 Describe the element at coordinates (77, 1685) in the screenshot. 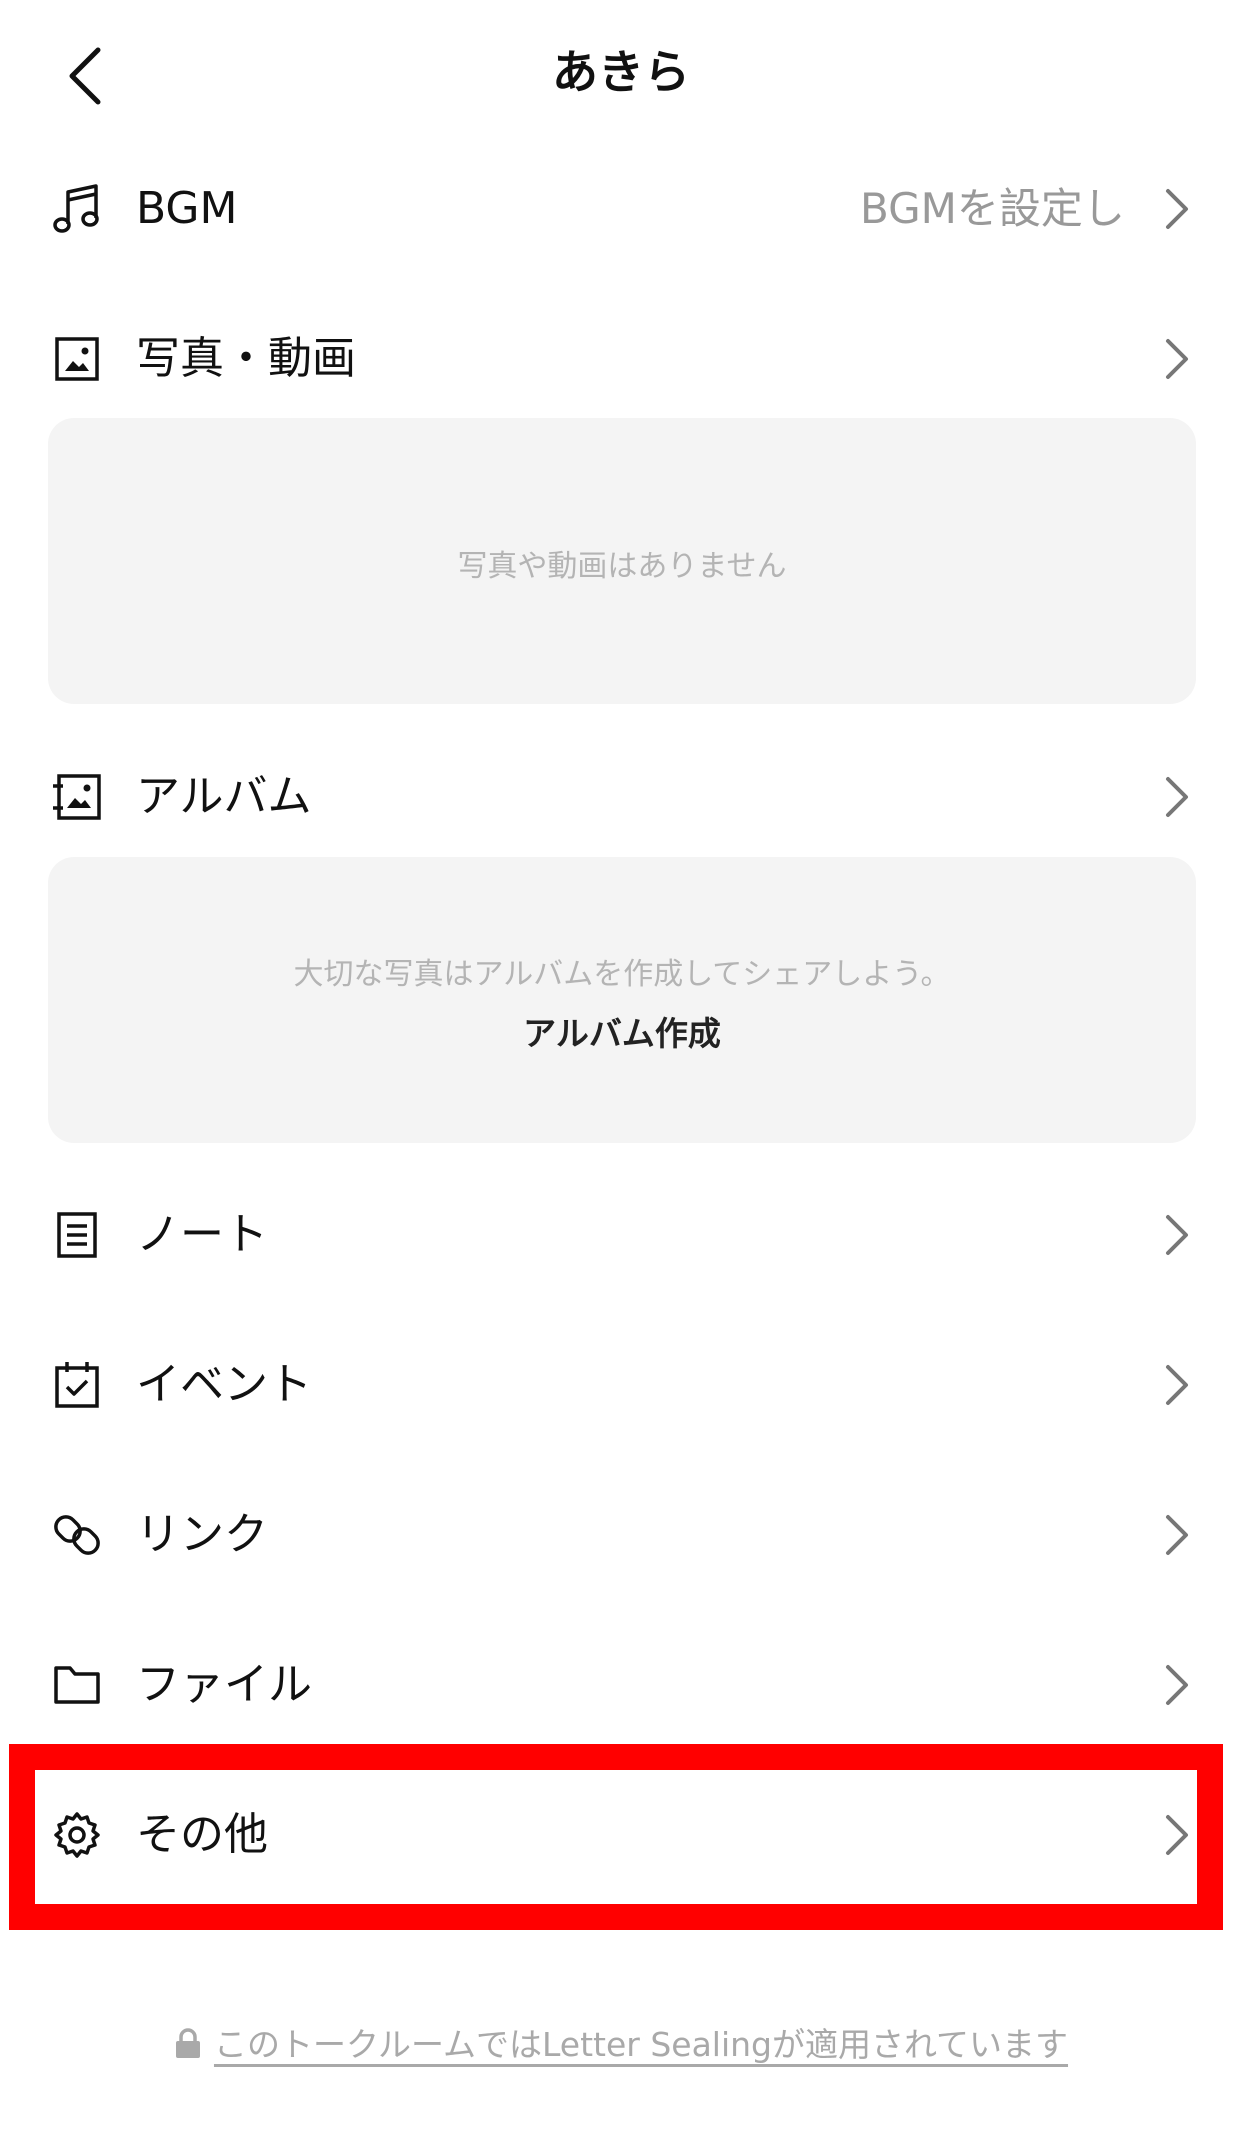

I see `folder-icon` at that location.